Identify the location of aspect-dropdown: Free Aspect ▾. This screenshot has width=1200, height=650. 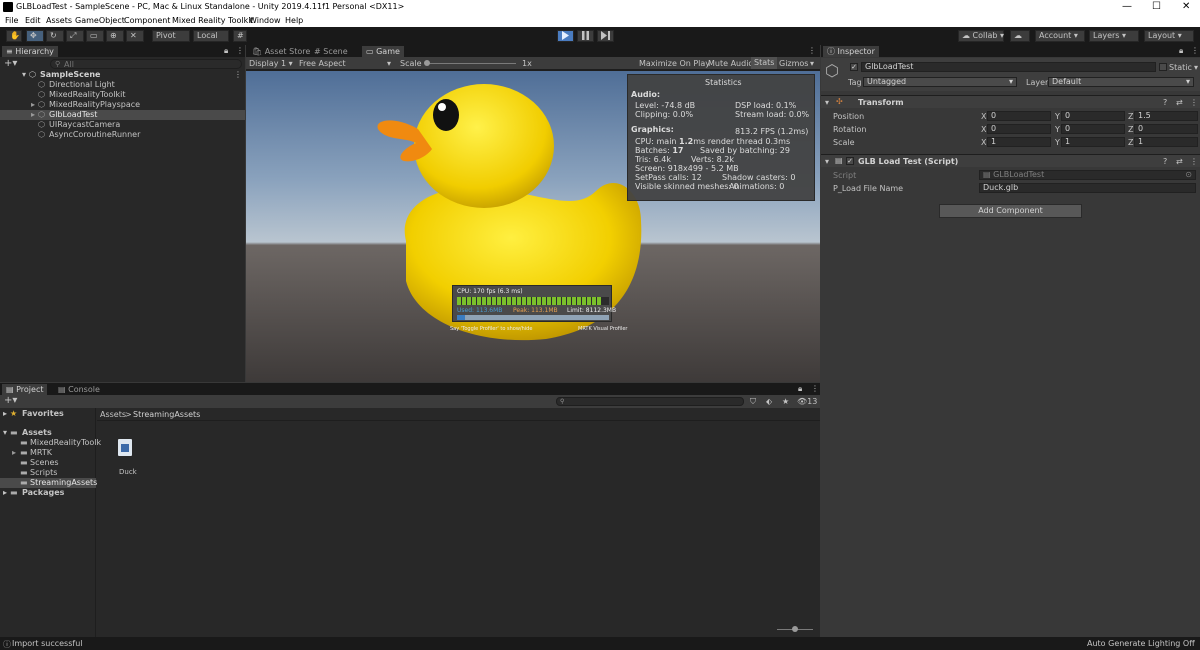
(345, 63).